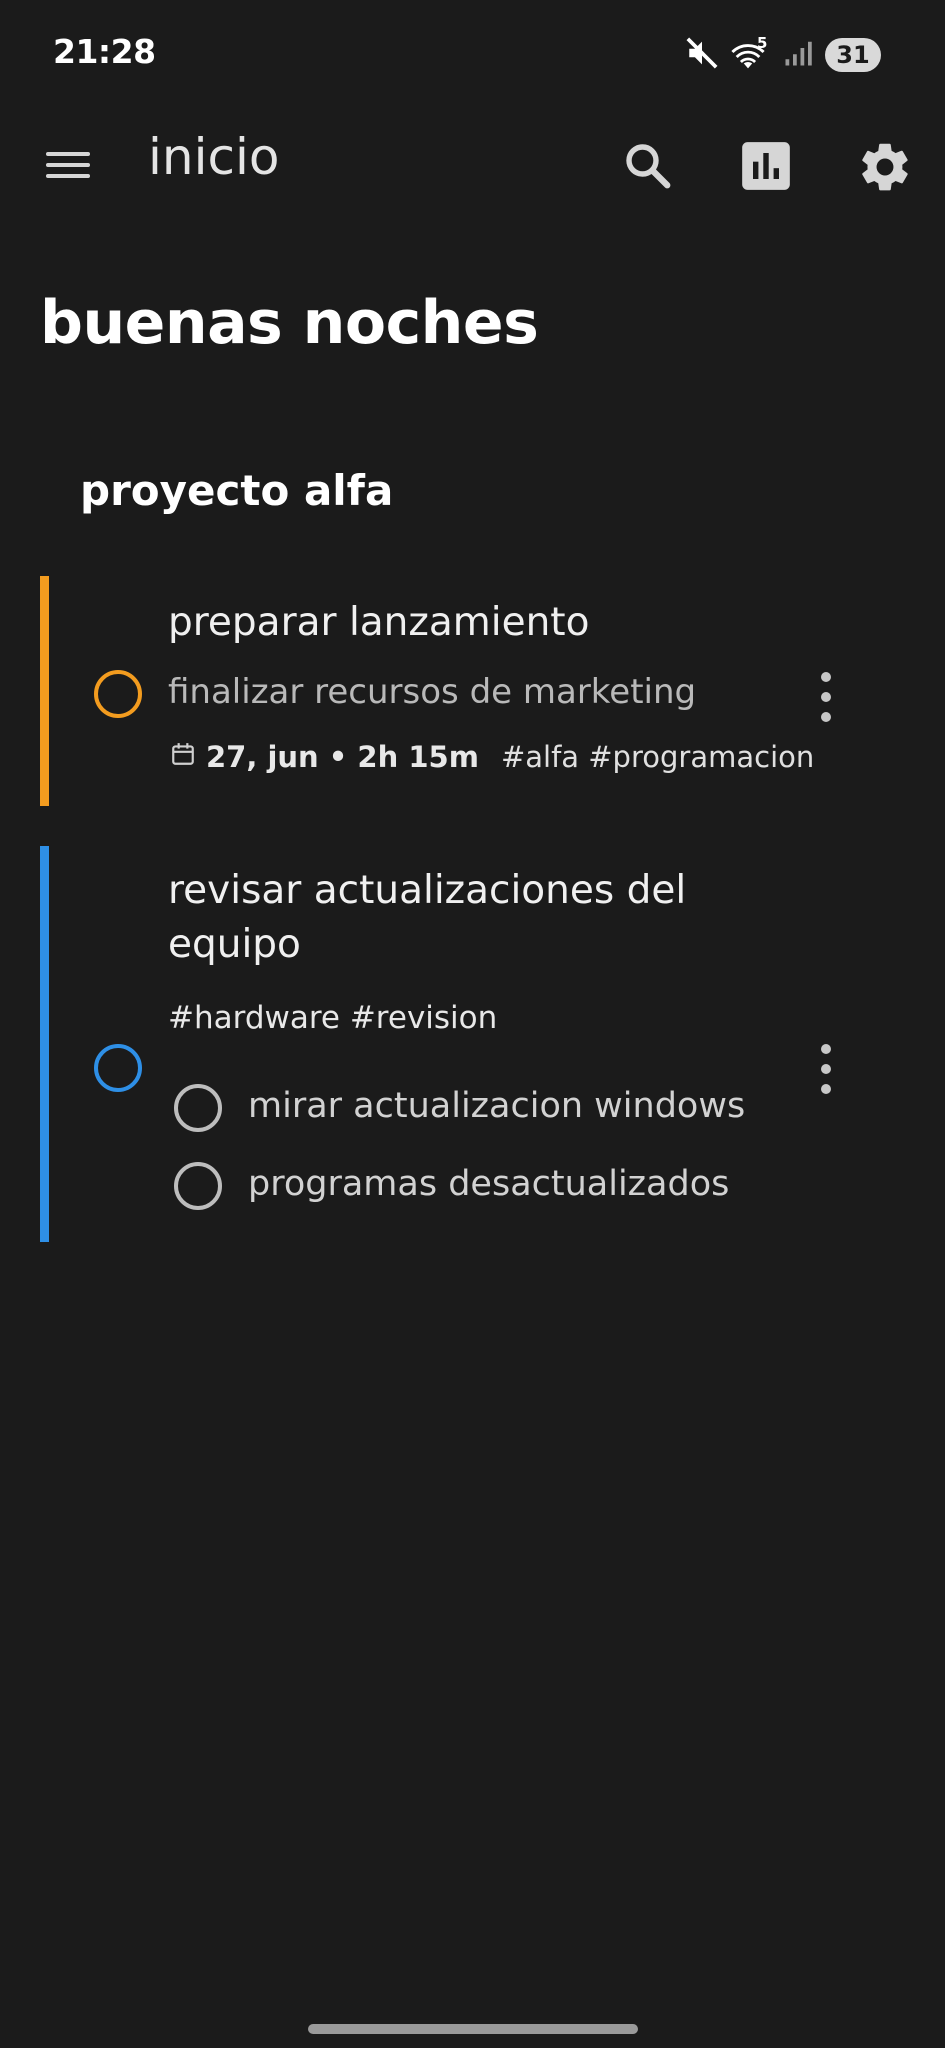  I want to click on home-indicator, so click(473, 2029).